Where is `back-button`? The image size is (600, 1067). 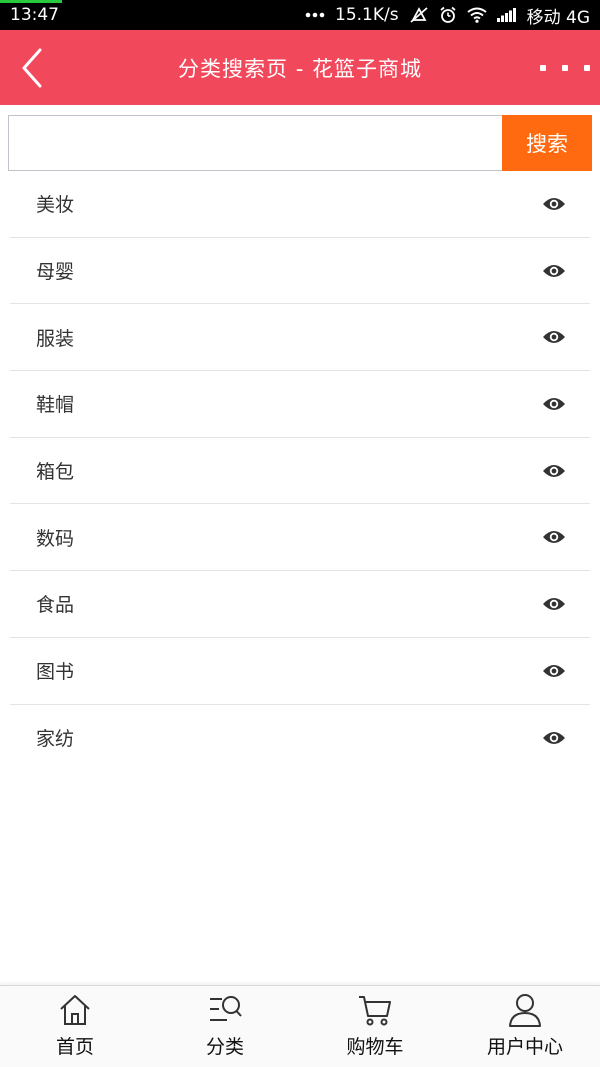
back-button is located at coordinates (32, 68).